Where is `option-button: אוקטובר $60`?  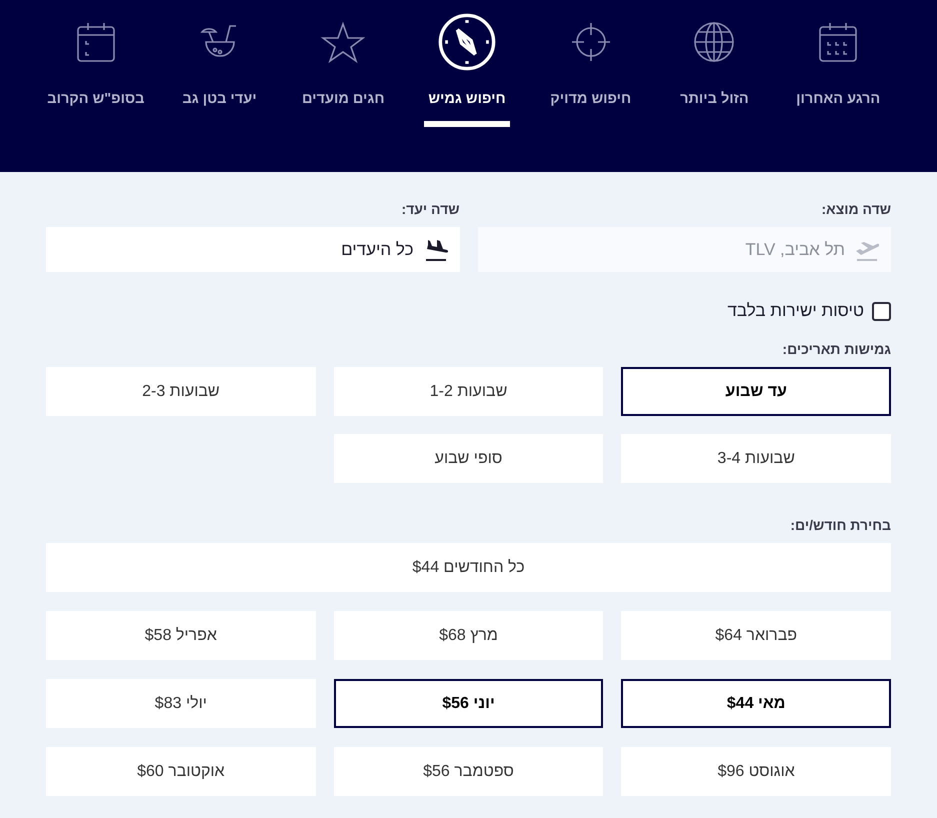 option-button: אוקטובר $60 is located at coordinates (181, 771).